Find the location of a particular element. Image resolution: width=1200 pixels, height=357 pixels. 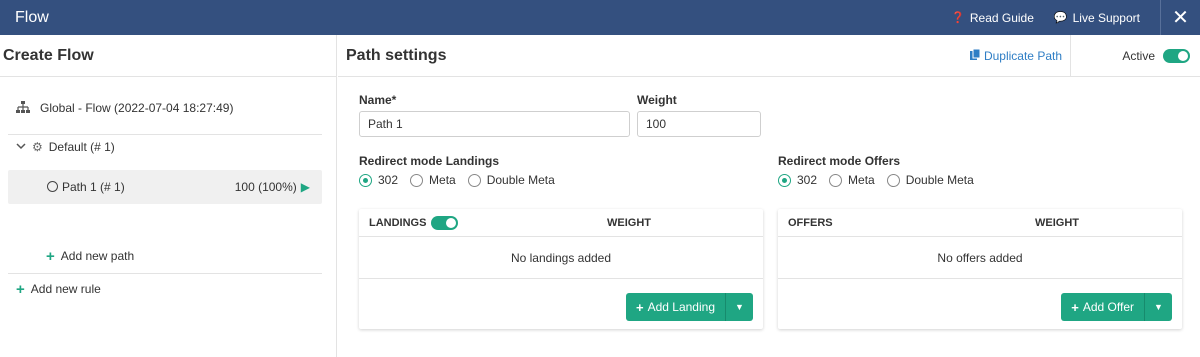

active-toggle-area: Active is located at coordinates (1135, 55).